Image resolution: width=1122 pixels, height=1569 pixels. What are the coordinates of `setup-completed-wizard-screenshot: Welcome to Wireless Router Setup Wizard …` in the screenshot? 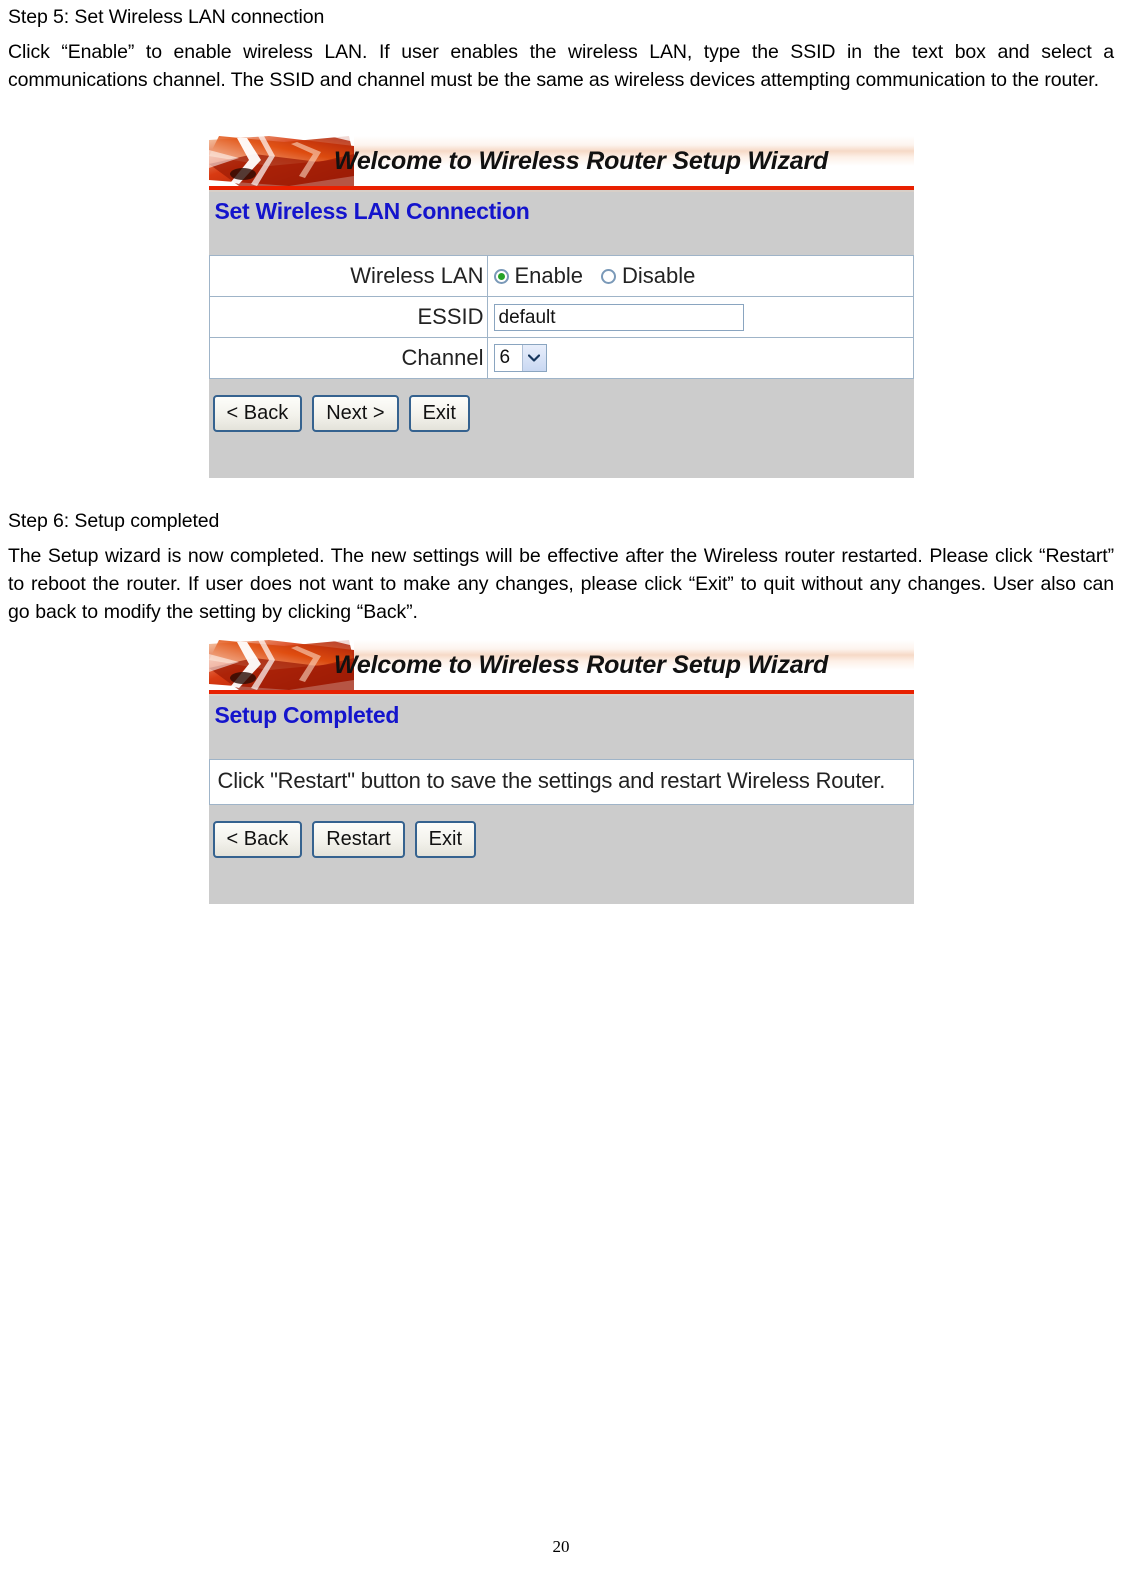 It's located at (561, 772).